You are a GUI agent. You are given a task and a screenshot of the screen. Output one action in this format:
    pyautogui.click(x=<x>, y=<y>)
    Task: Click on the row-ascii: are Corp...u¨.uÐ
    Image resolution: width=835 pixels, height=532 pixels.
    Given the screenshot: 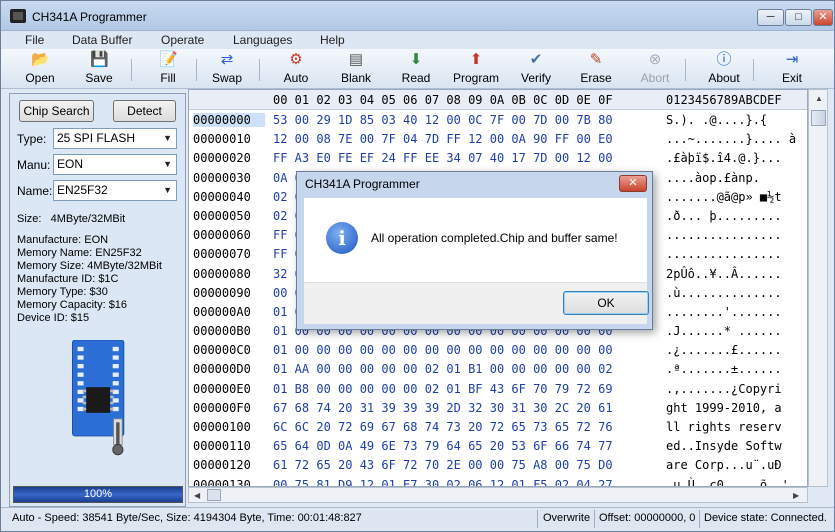 What is the action you would take?
    pyautogui.click(x=724, y=465)
    